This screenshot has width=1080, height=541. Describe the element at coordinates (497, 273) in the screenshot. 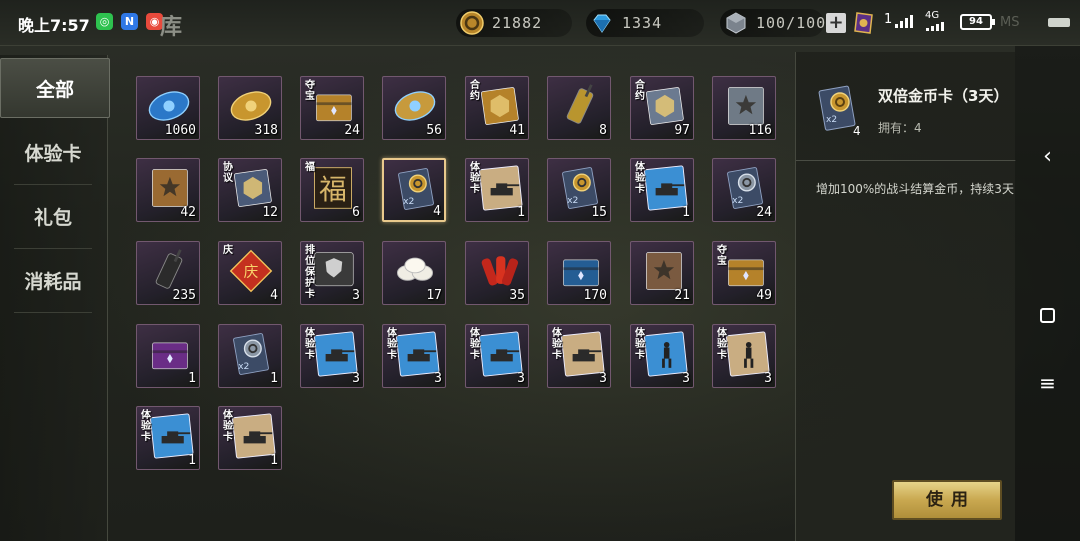

I see `inventory-slot: 35` at that location.